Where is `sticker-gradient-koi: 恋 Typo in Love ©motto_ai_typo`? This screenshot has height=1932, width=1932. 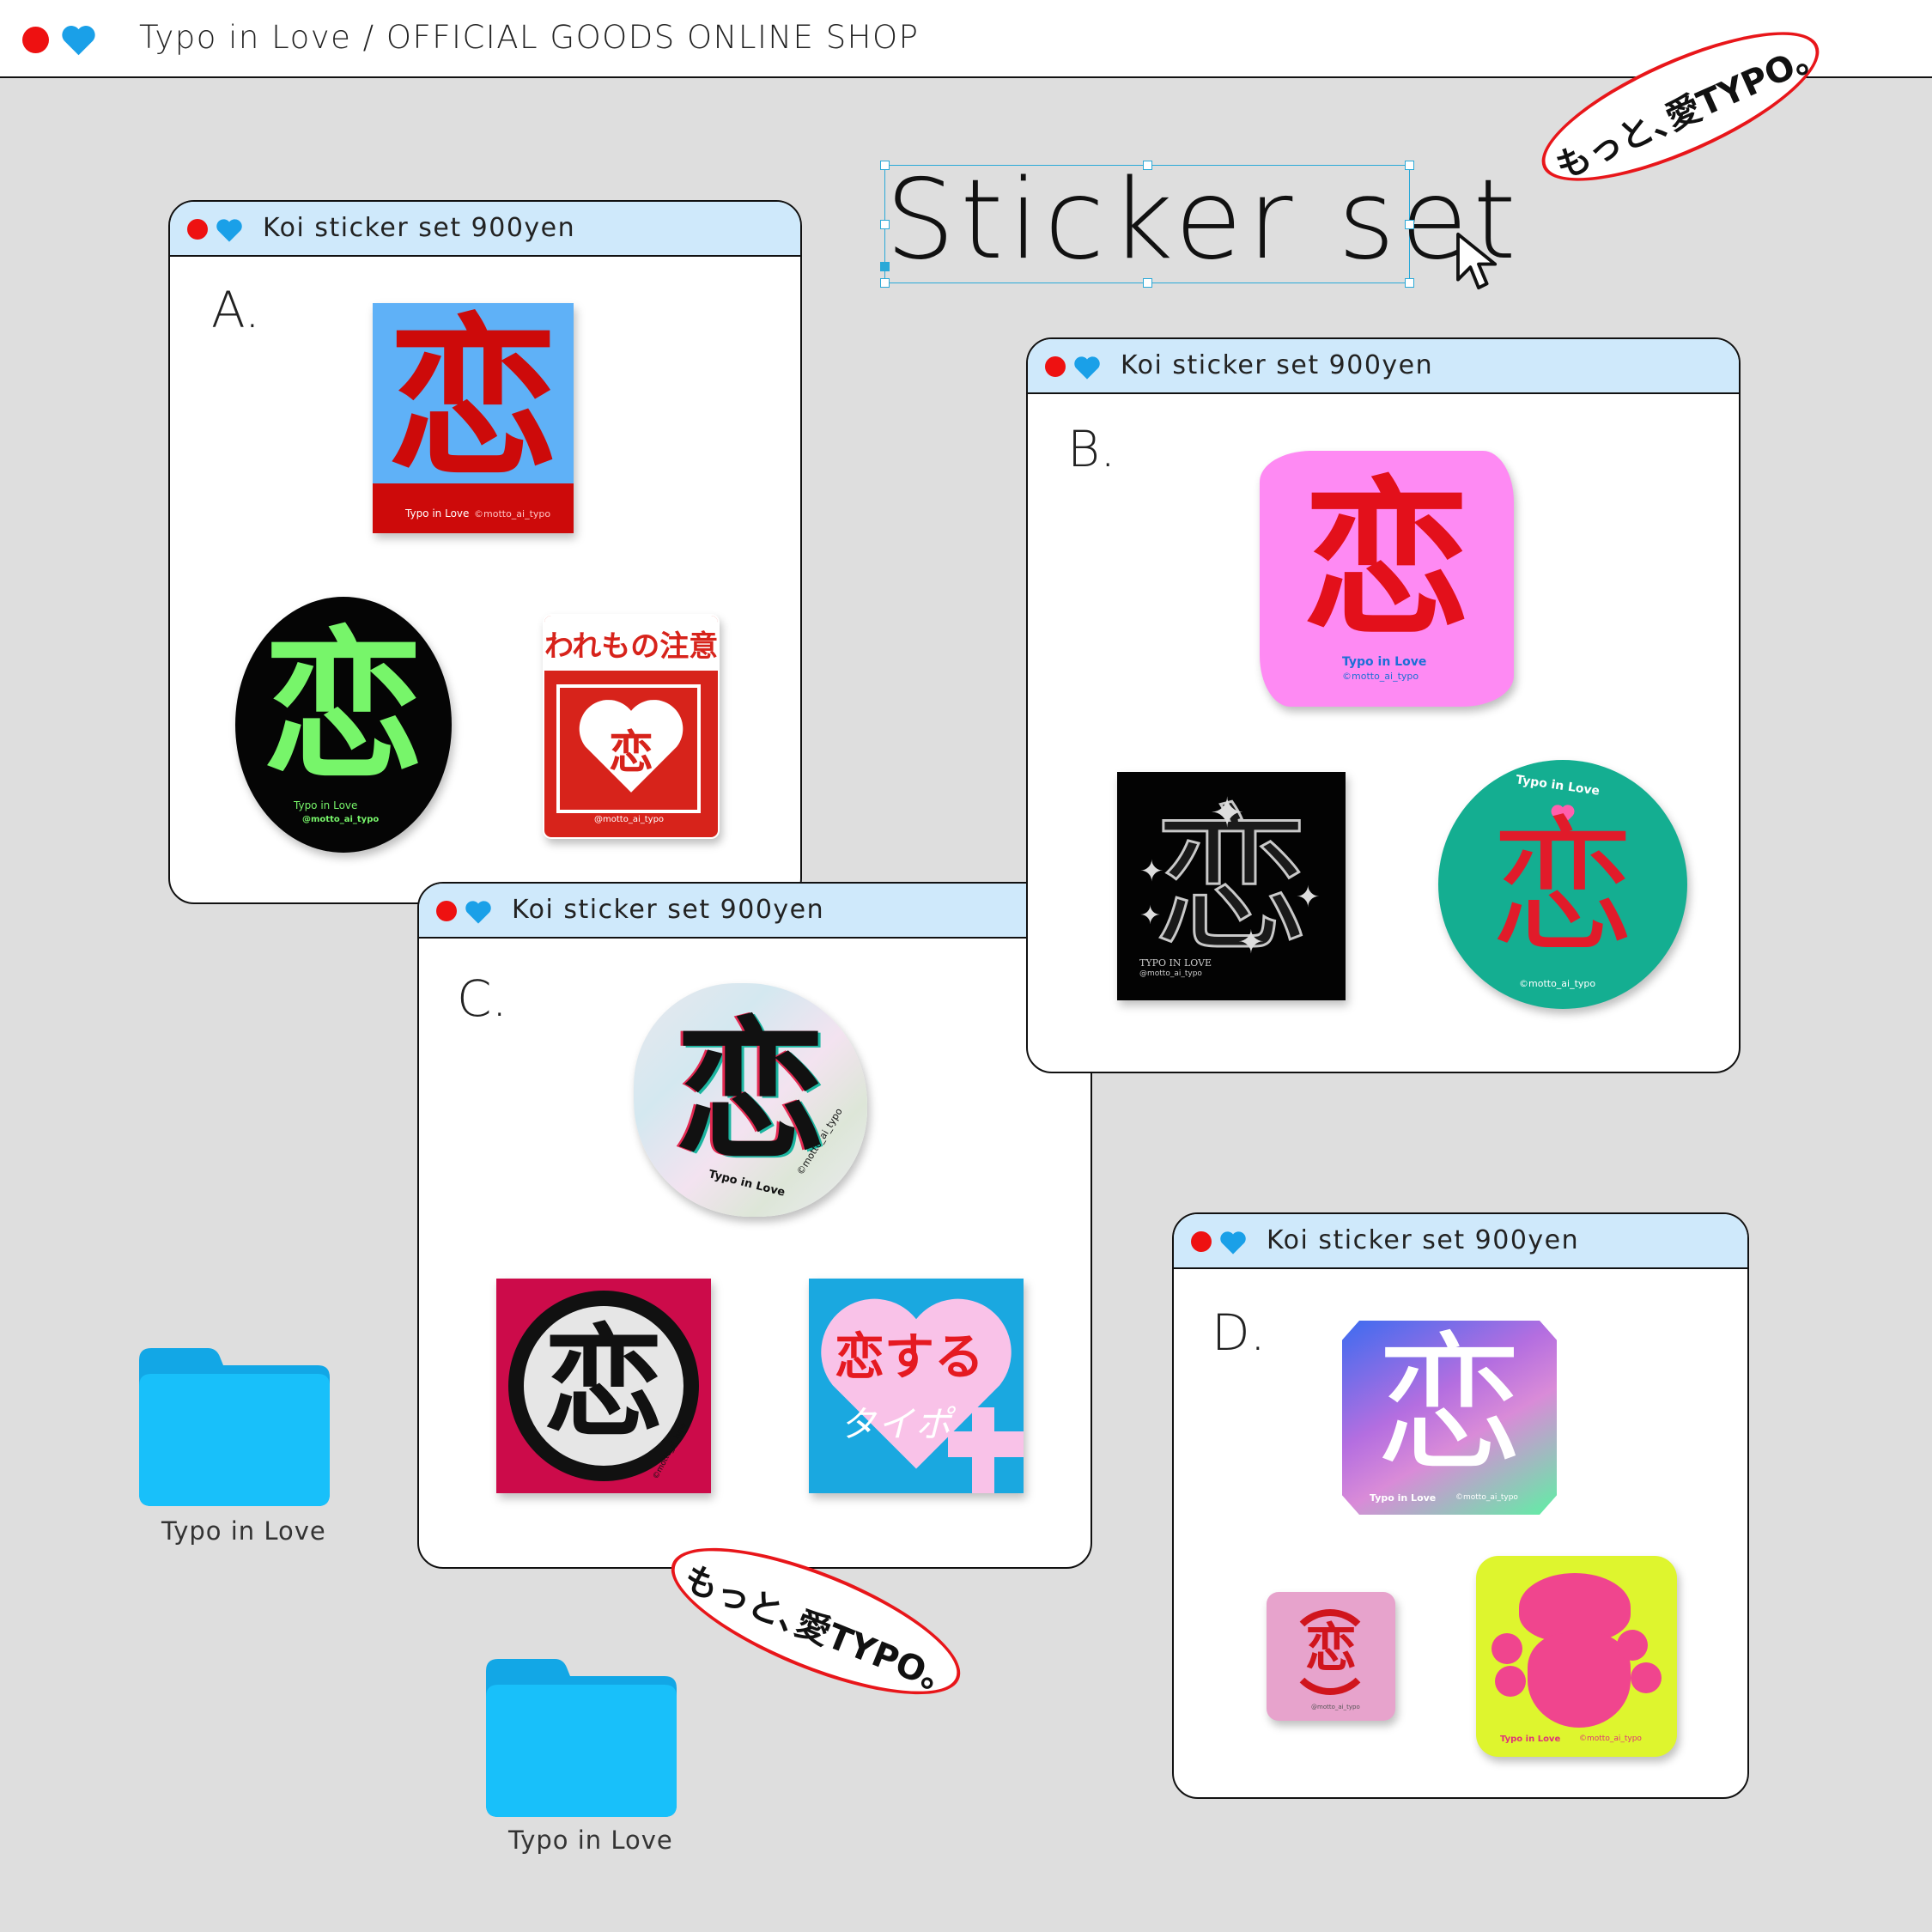 sticker-gradient-koi: 恋 Typo in Love ©motto_ai_typo is located at coordinates (1449, 1418).